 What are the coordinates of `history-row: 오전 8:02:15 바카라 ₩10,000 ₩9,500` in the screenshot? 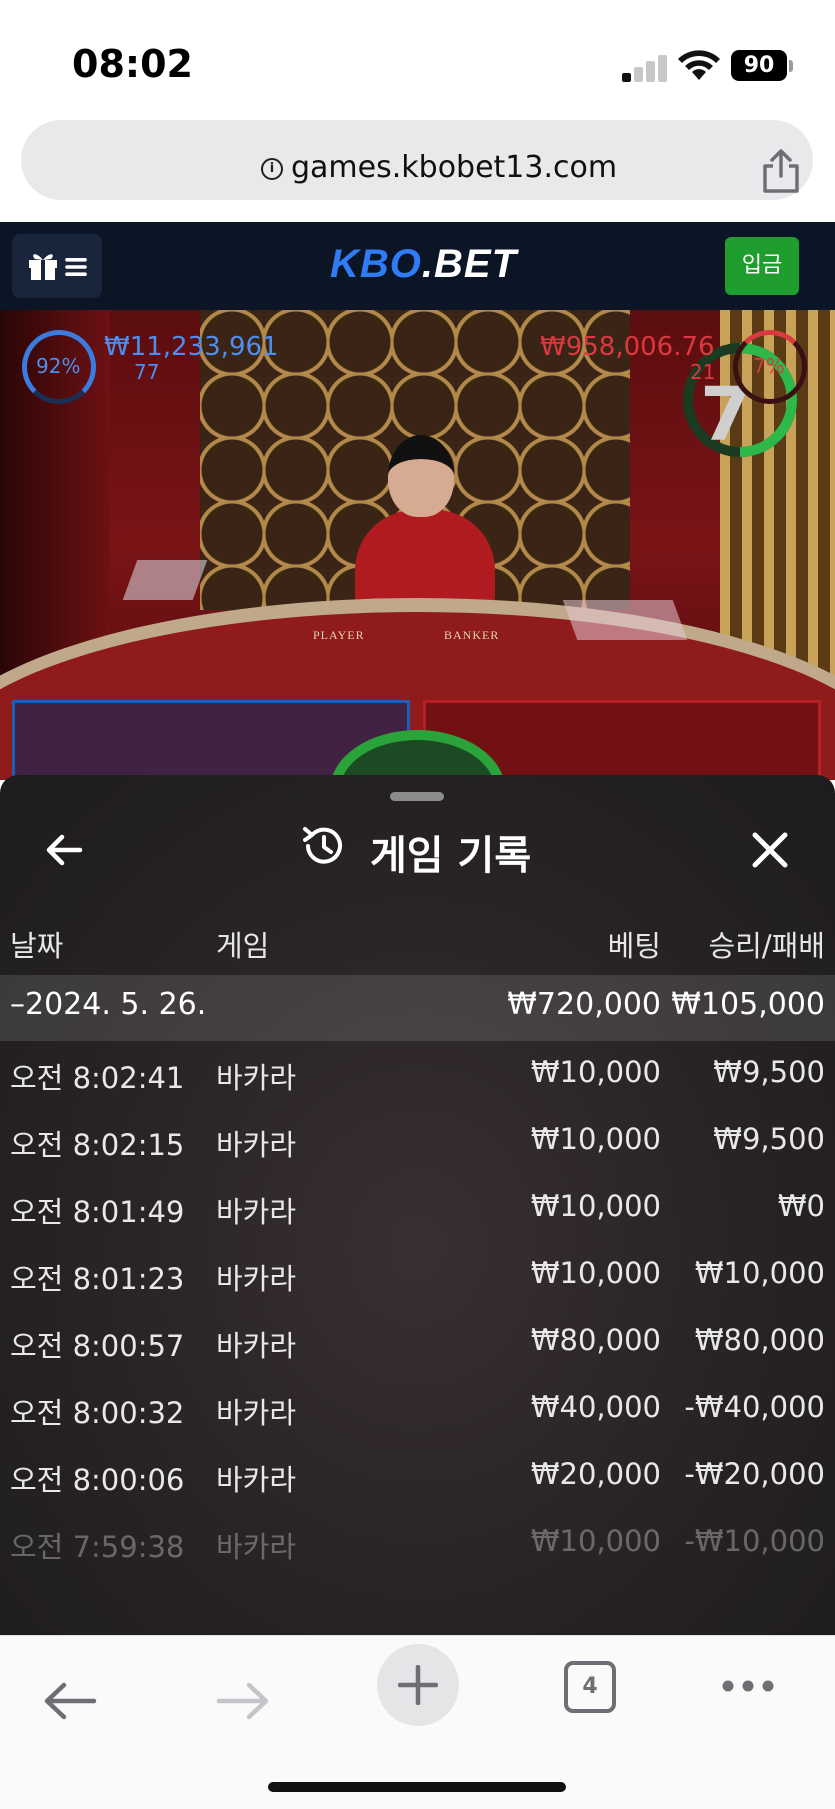 It's located at (417, 1141).